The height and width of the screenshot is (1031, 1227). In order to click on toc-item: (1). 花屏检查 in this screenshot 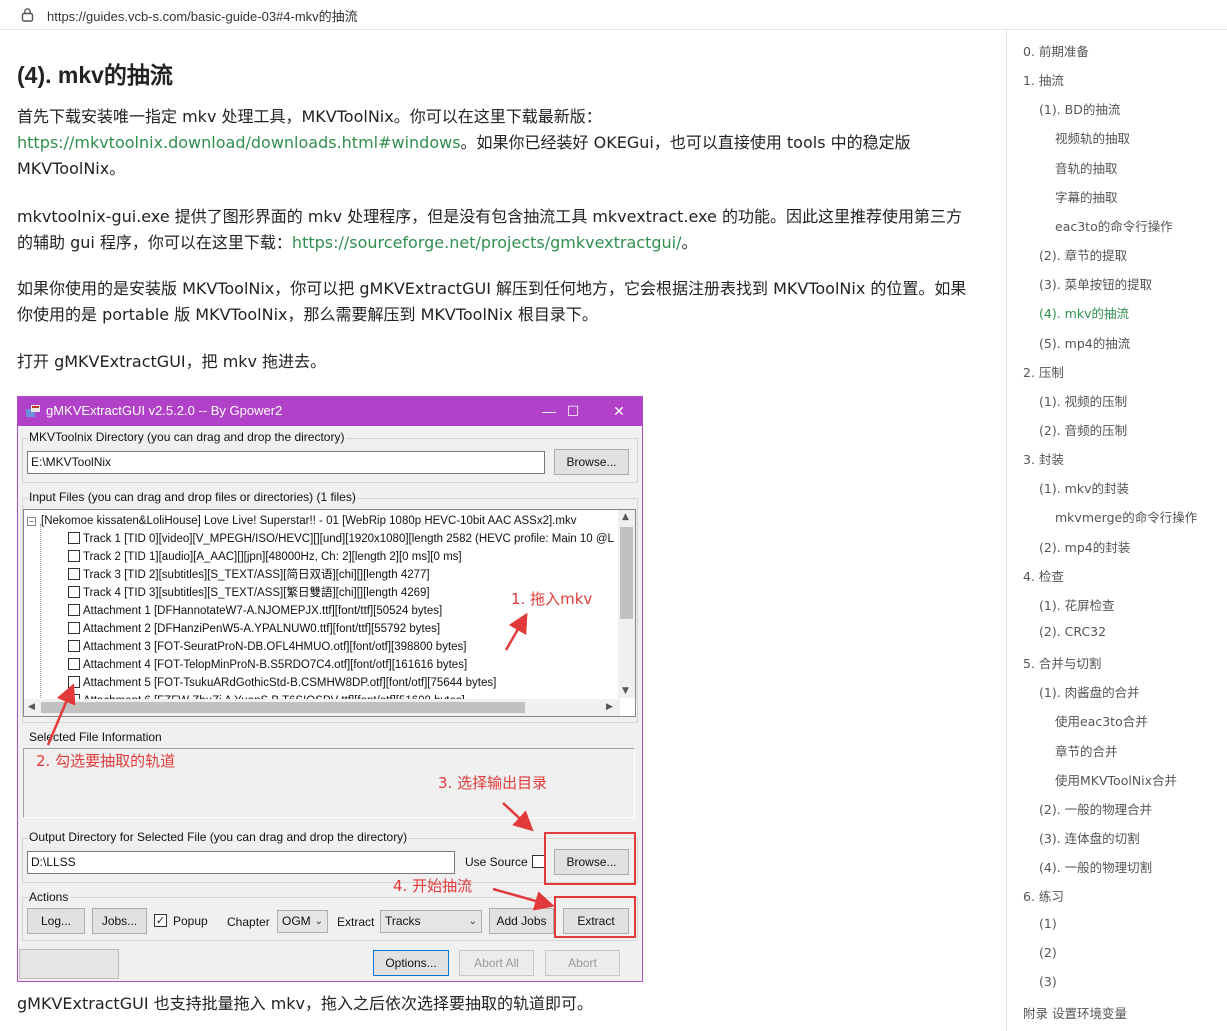, I will do `click(1077, 604)`.